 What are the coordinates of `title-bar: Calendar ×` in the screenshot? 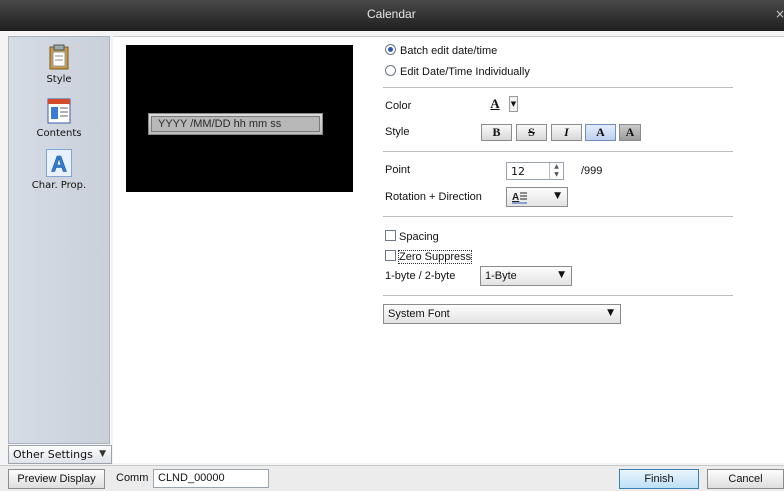 It's located at (392, 15).